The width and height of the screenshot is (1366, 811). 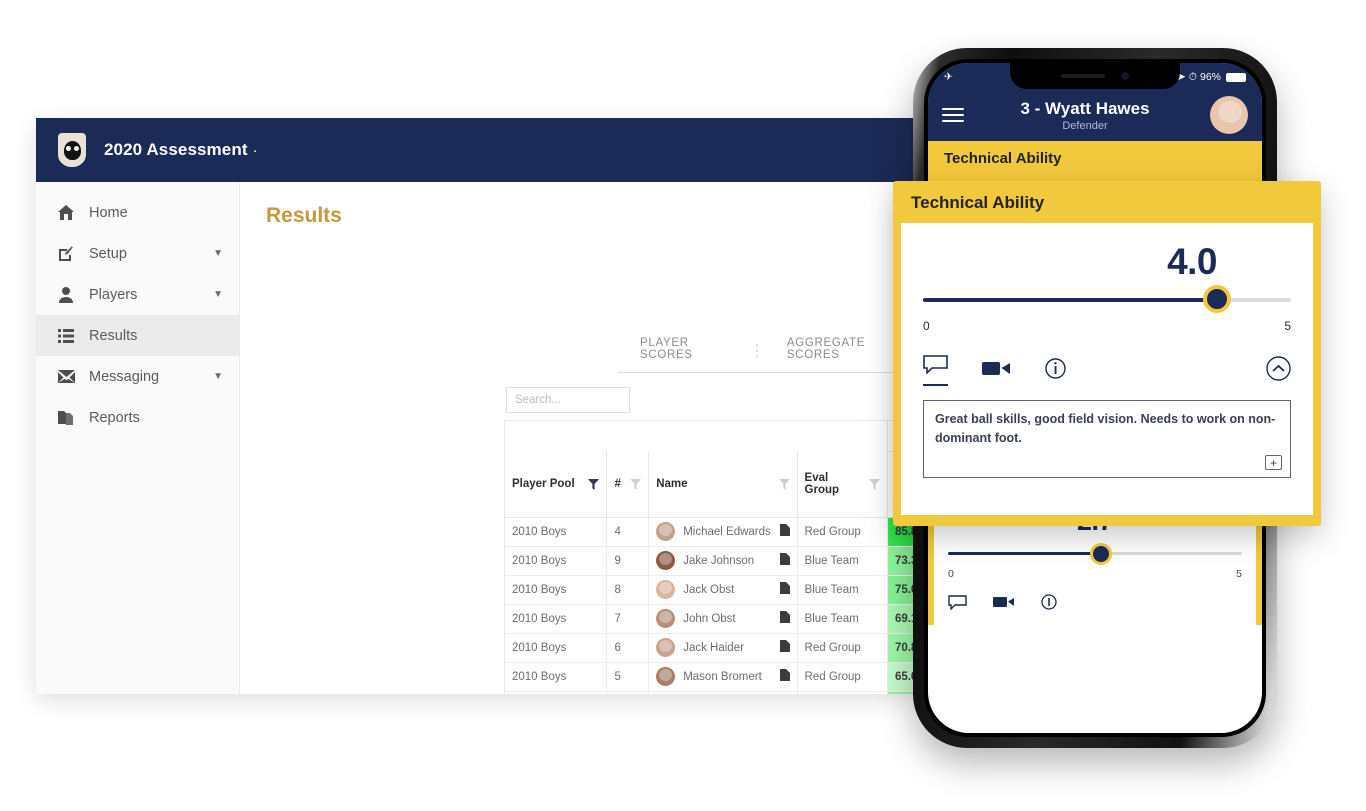 What do you see at coordinates (723, 484) in the screenshot?
I see `column-header-name: Name` at bounding box center [723, 484].